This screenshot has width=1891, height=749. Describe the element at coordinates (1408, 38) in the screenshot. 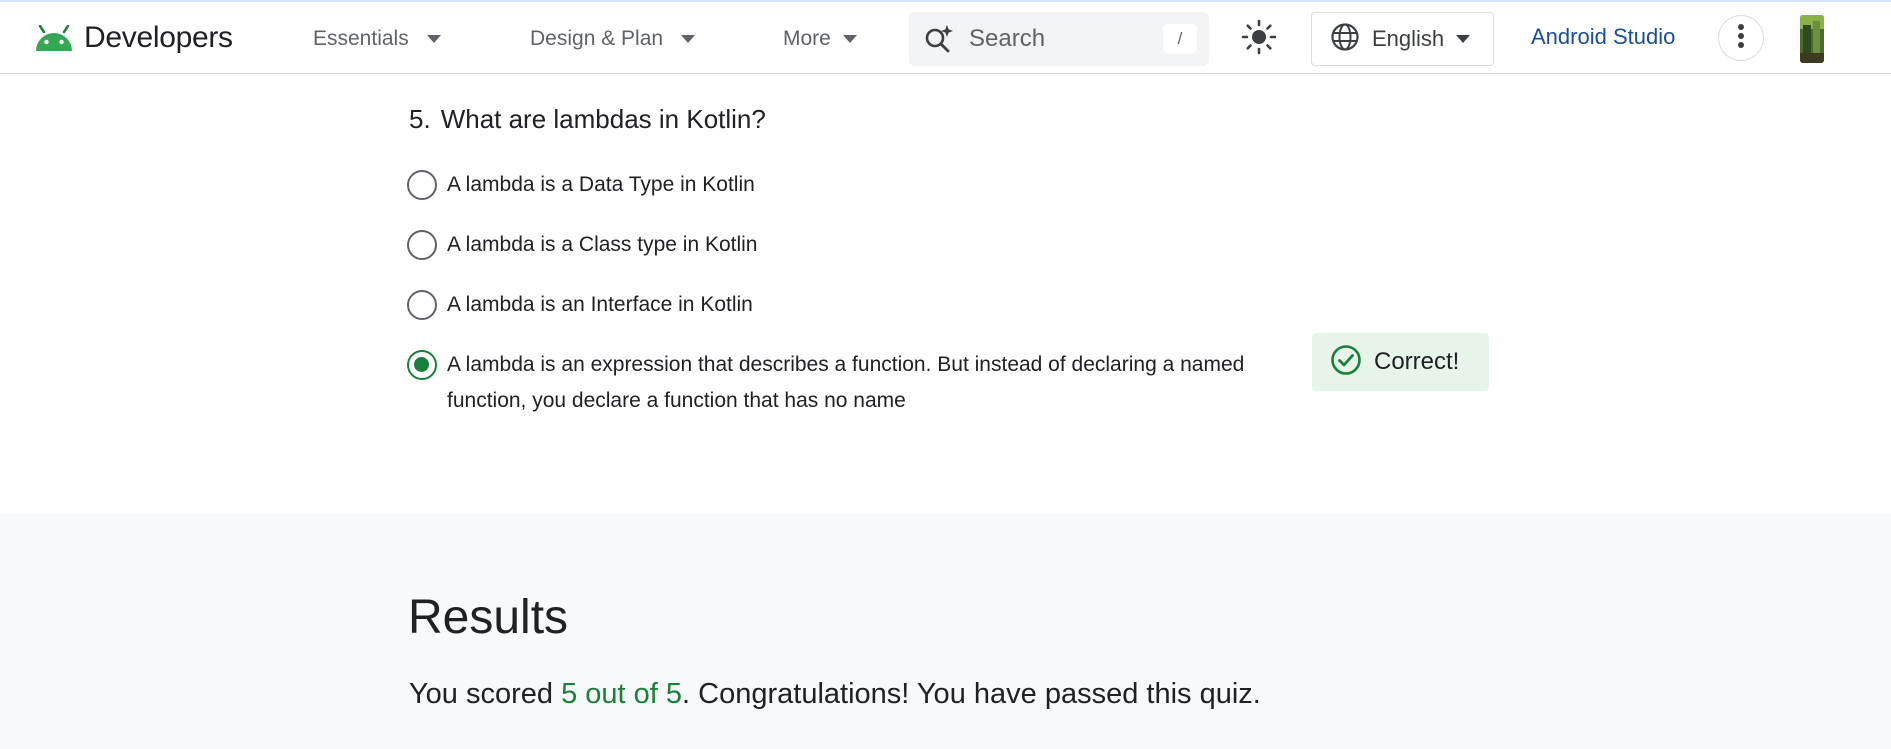

I see `language-label: English` at that location.